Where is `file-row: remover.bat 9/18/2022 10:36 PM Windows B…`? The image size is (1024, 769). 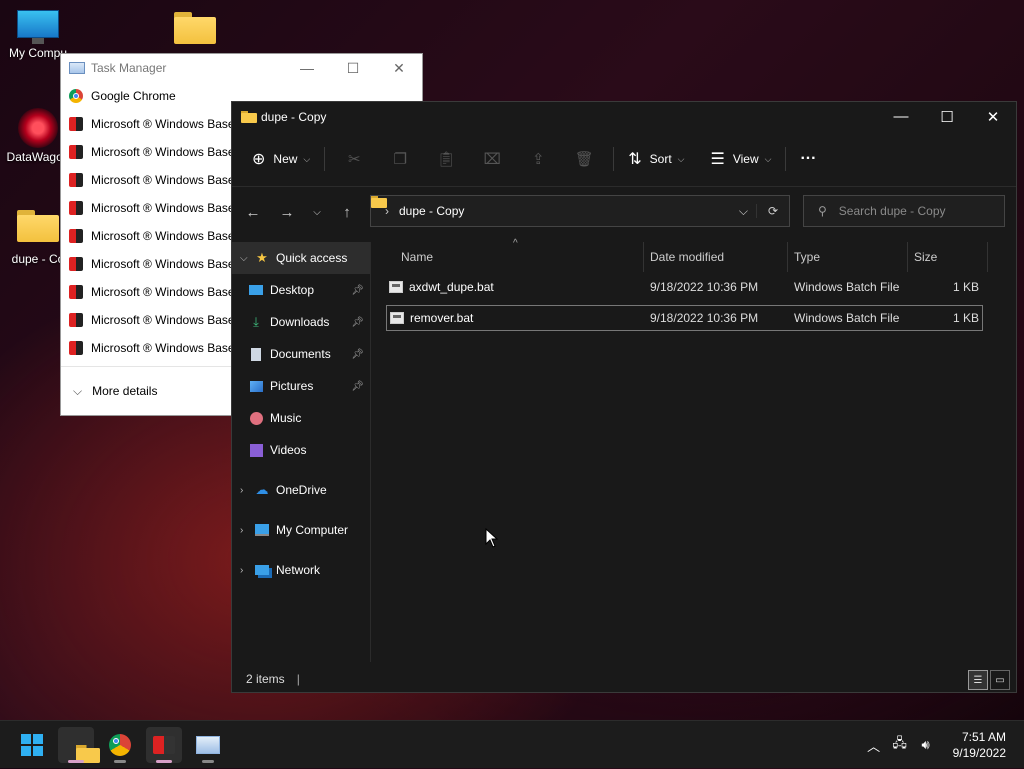
file-row: remover.bat 9/18/2022 10:36 PM Windows B… is located at coordinates (684, 318).